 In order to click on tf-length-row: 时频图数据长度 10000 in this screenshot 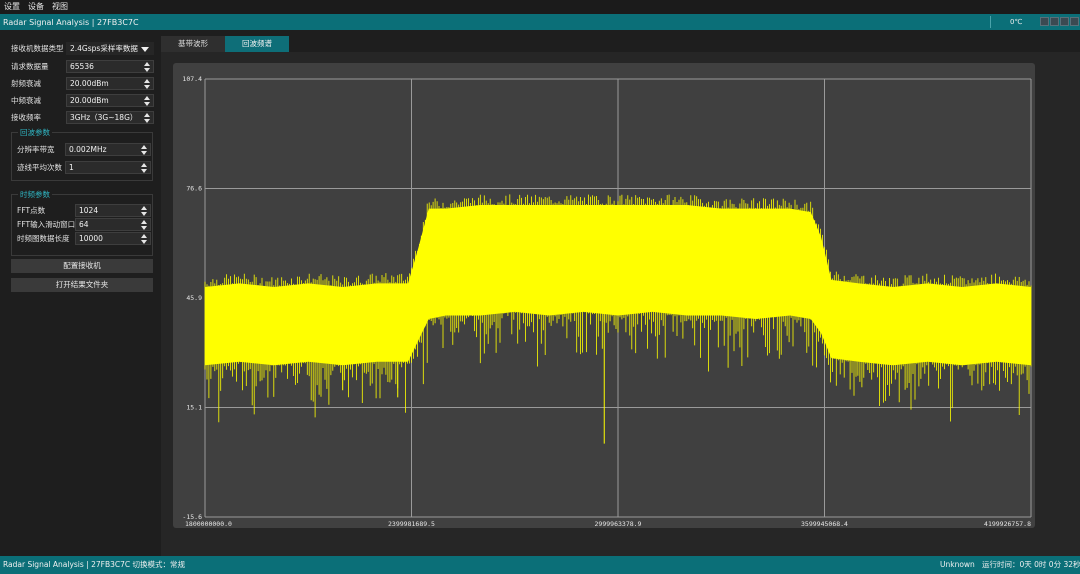, I will do `click(84, 238)`.